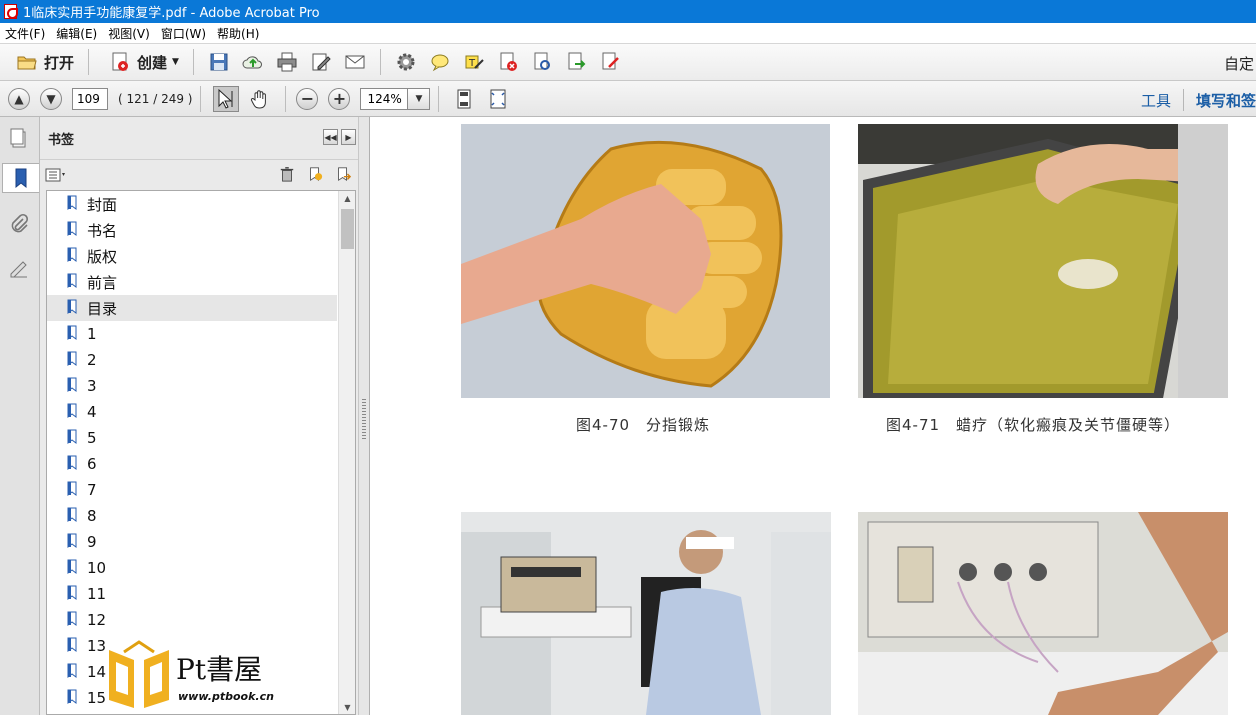  Describe the element at coordinates (192, 204) in the screenshot. I see `bookmark-item: 封面` at that location.